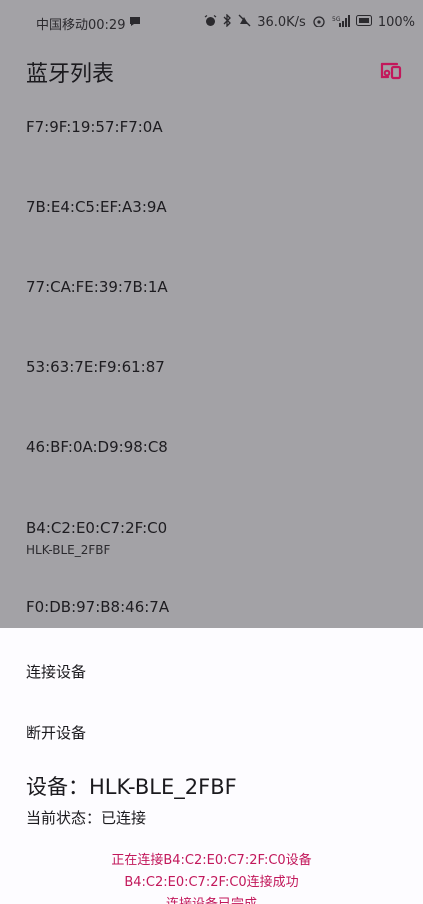  Describe the element at coordinates (211, 71) in the screenshot. I see `app-bar: 蓝牙列表` at that location.